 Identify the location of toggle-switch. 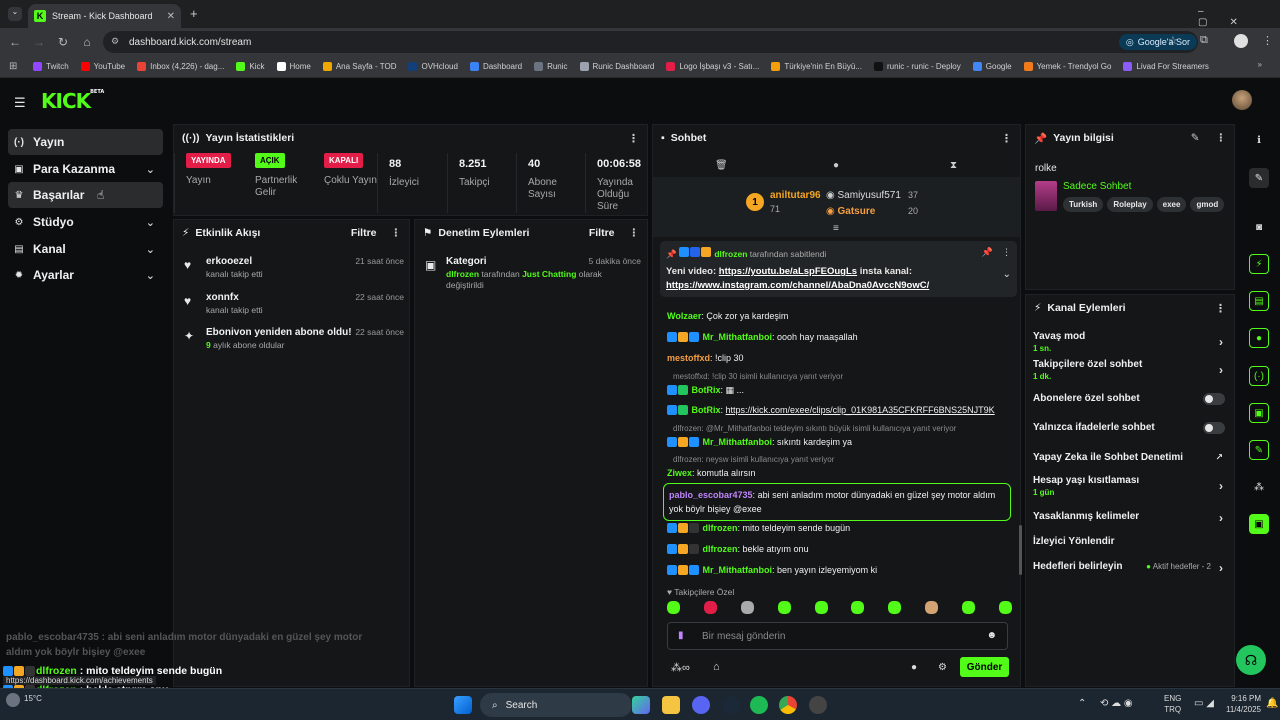
(1214, 428).